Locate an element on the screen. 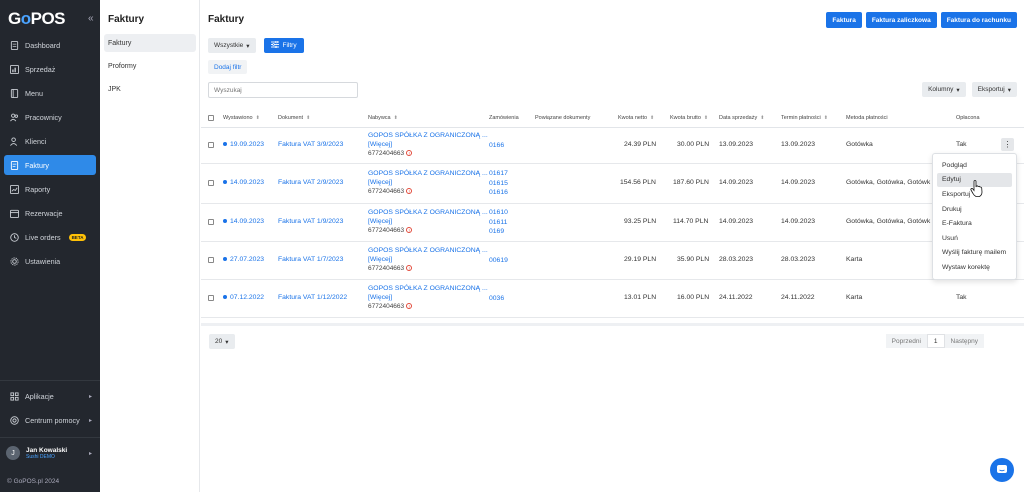  sidebar-item-live-orders: Live orders BETA is located at coordinates (50, 237).